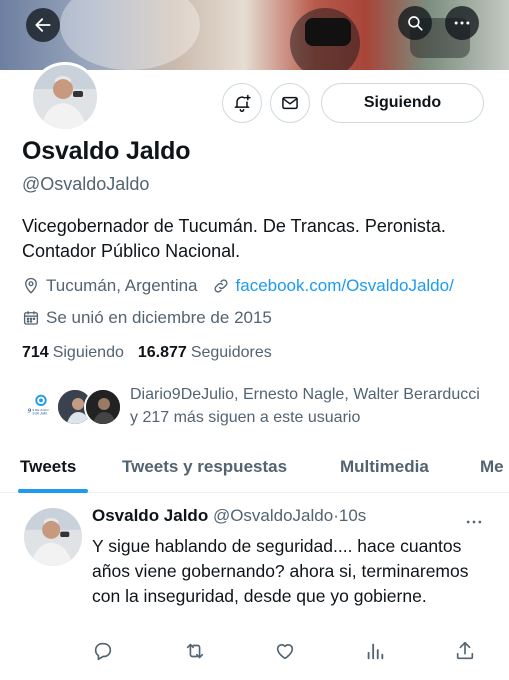 The image size is (509, 680). I want to click on share-button, so click(465, 653).